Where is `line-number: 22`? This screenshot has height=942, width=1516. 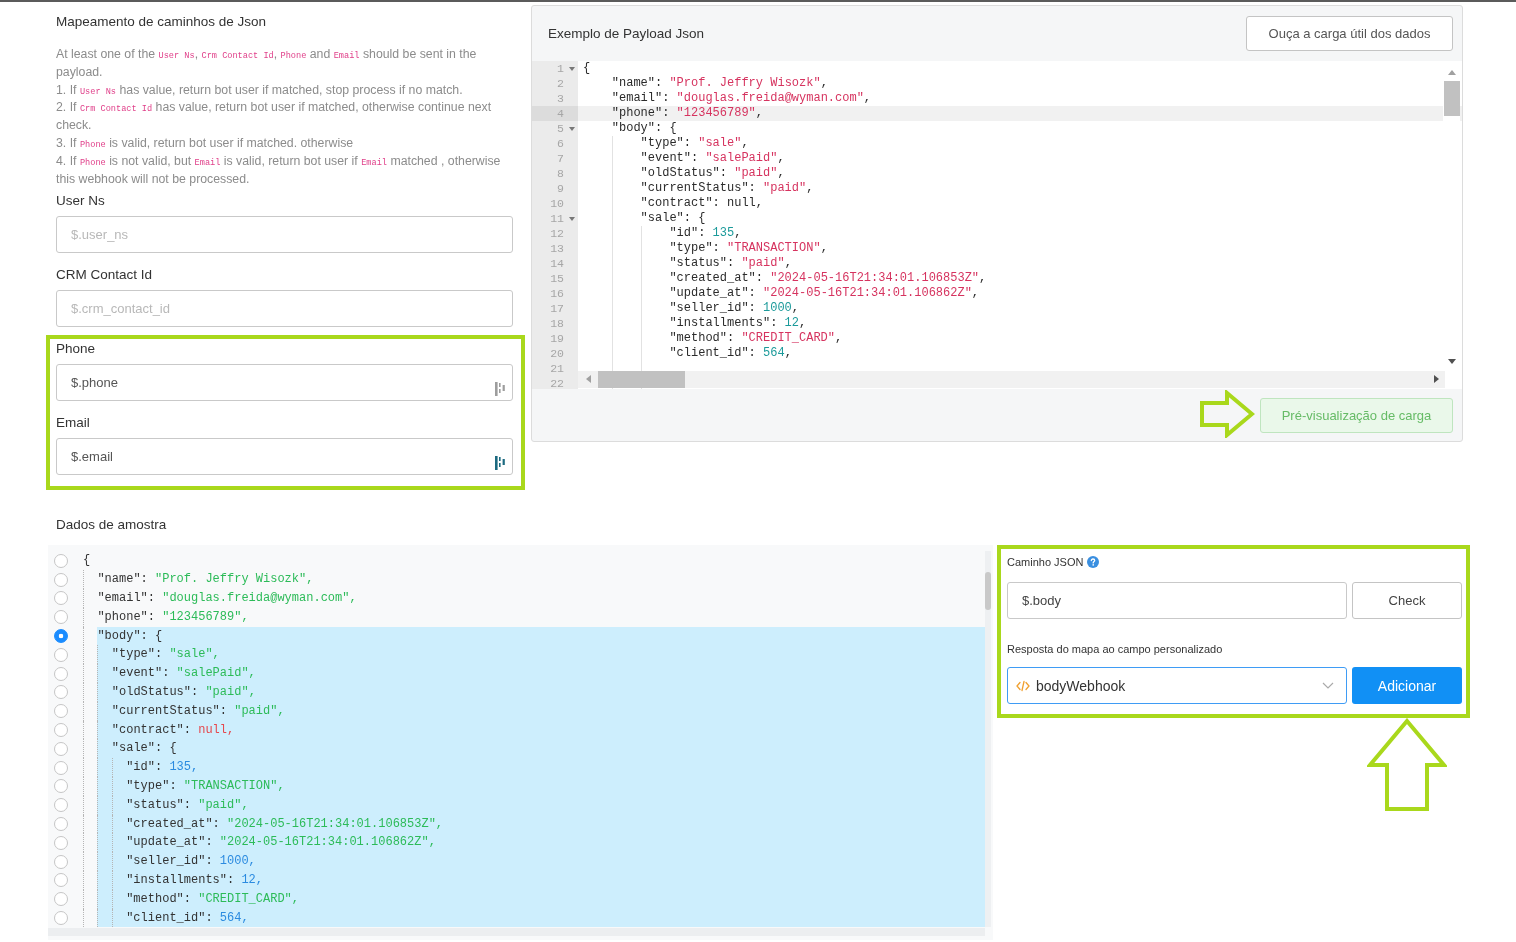
line-number: 22 is located at coordinates (556, 382).